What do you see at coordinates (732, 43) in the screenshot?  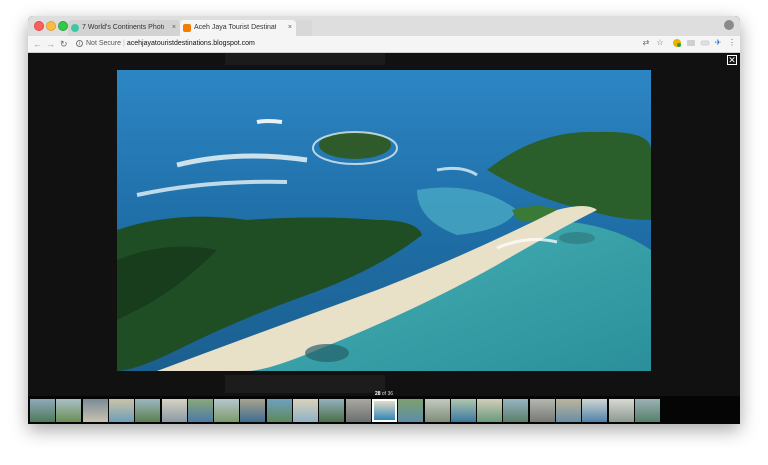 I see `menu-kebab-icon: ⋮` at bounding box center [732, 43].